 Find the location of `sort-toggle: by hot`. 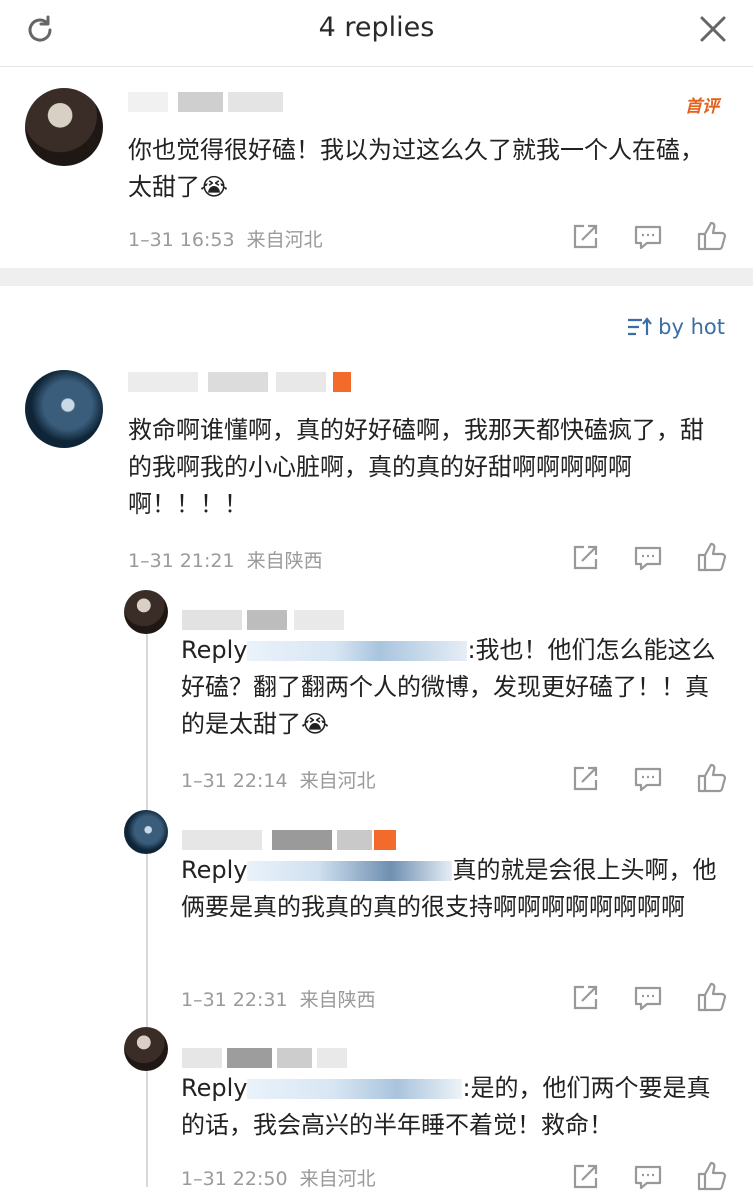

sort-toggle: by hot is located at coordinates (675, 327).